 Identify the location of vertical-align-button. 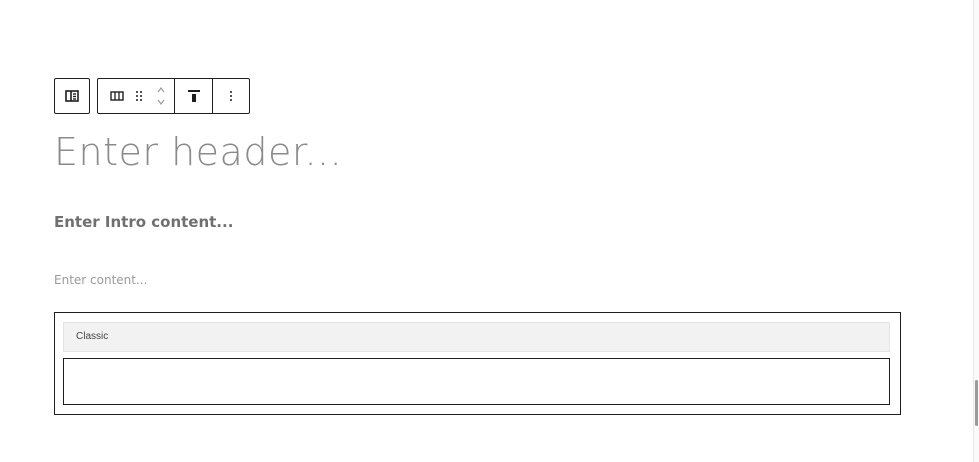
(193, 96).